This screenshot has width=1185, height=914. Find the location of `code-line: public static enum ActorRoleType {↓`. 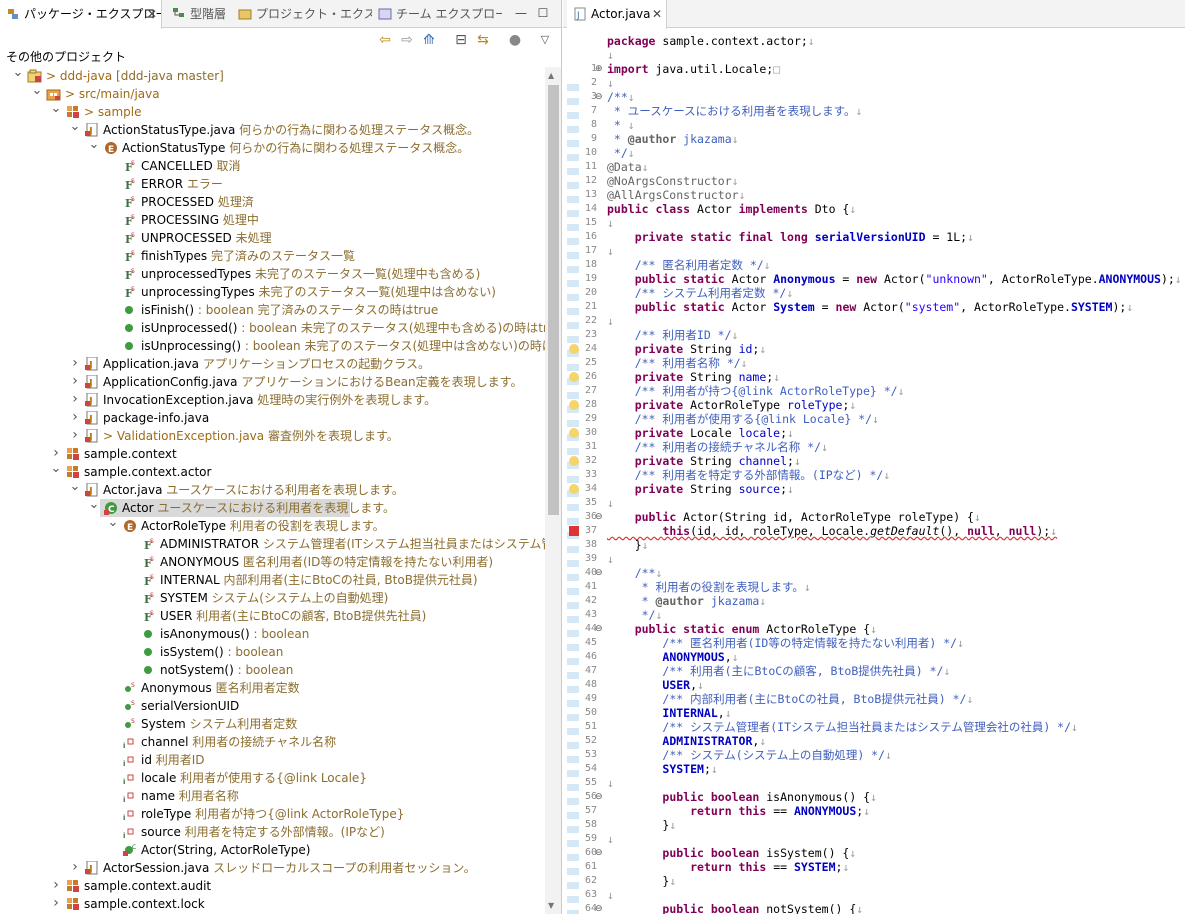

code-line: public static enum ActorRoleType {↓ is located at coordinates (742, 629).